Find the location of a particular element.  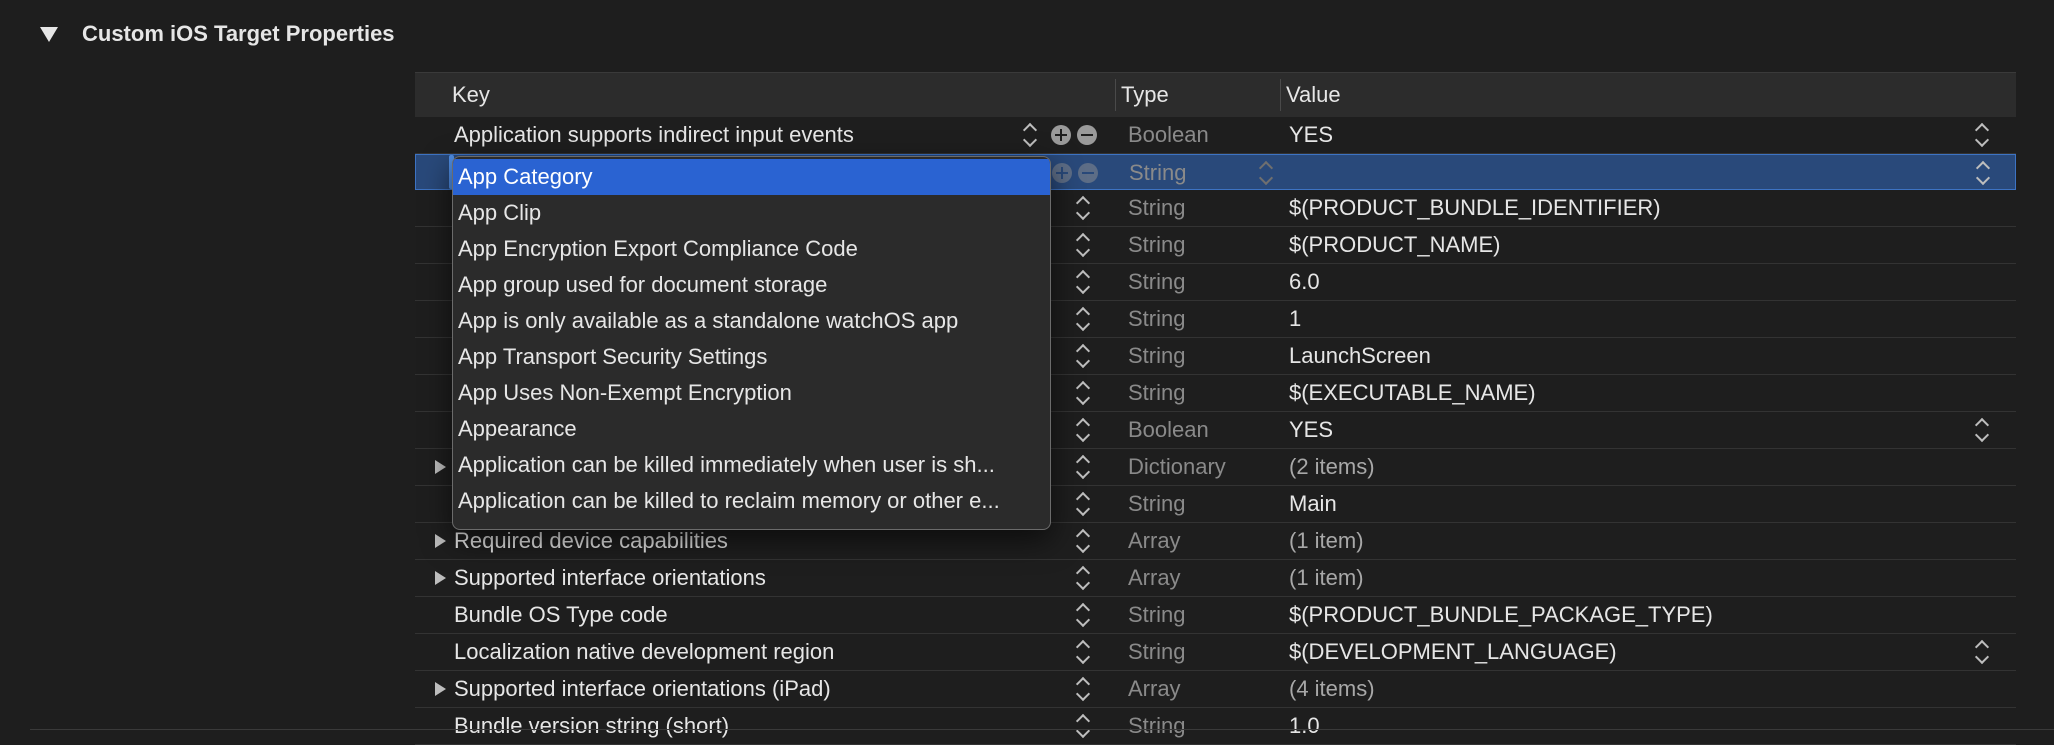

row-key: Supported interface orientations (iPad) is located at coordinates (642, 689).